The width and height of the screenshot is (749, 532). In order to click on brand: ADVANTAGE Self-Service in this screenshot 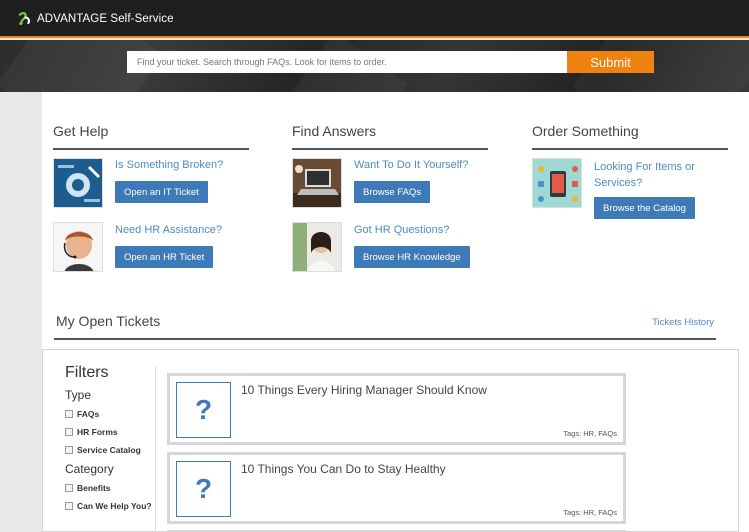, I will do `click(95, 18)`.